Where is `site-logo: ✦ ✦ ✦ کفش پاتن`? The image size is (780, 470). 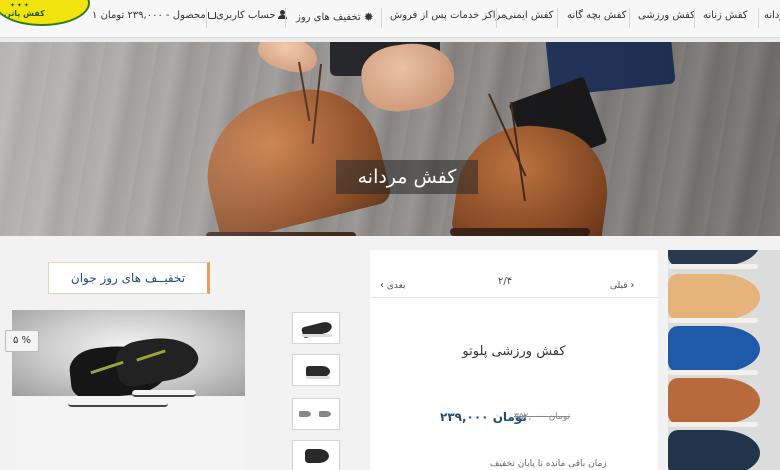 site-logo: ✦ ✦ ✦ کفش پاتن is located at coordinates (45, 13).